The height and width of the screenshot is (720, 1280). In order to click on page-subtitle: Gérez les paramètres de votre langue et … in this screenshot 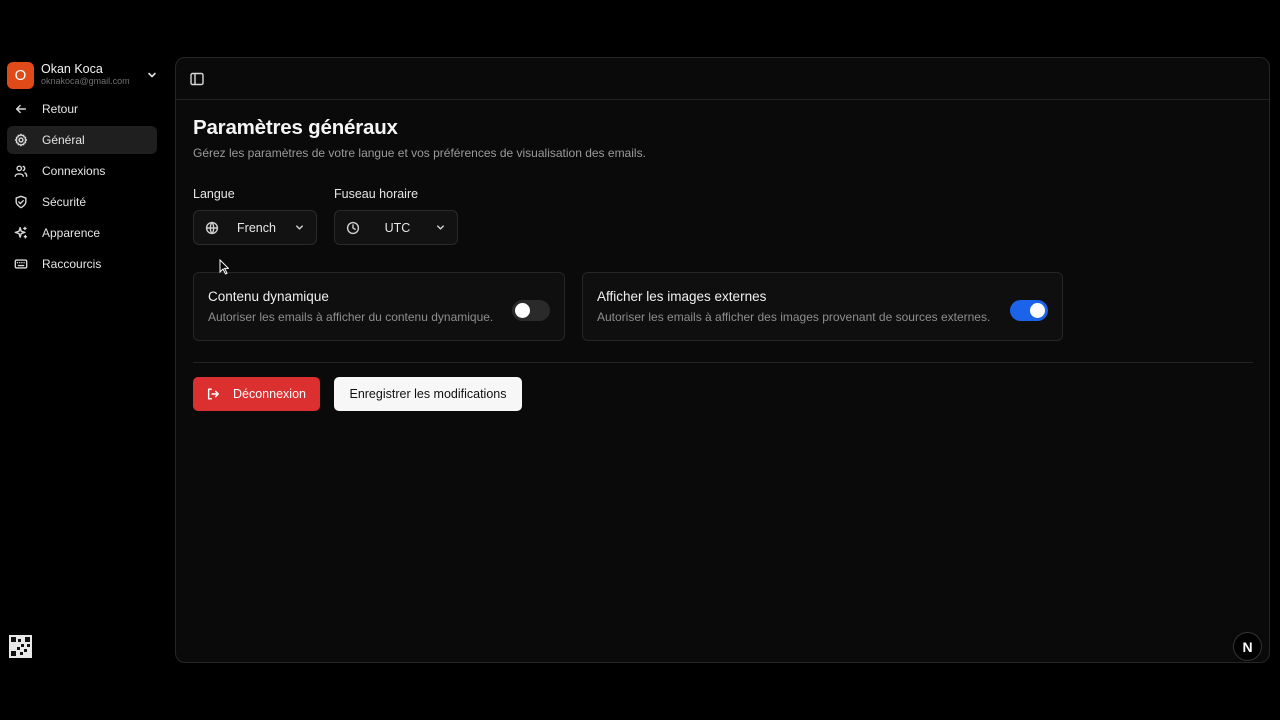, I will do `click(419, 153)`.